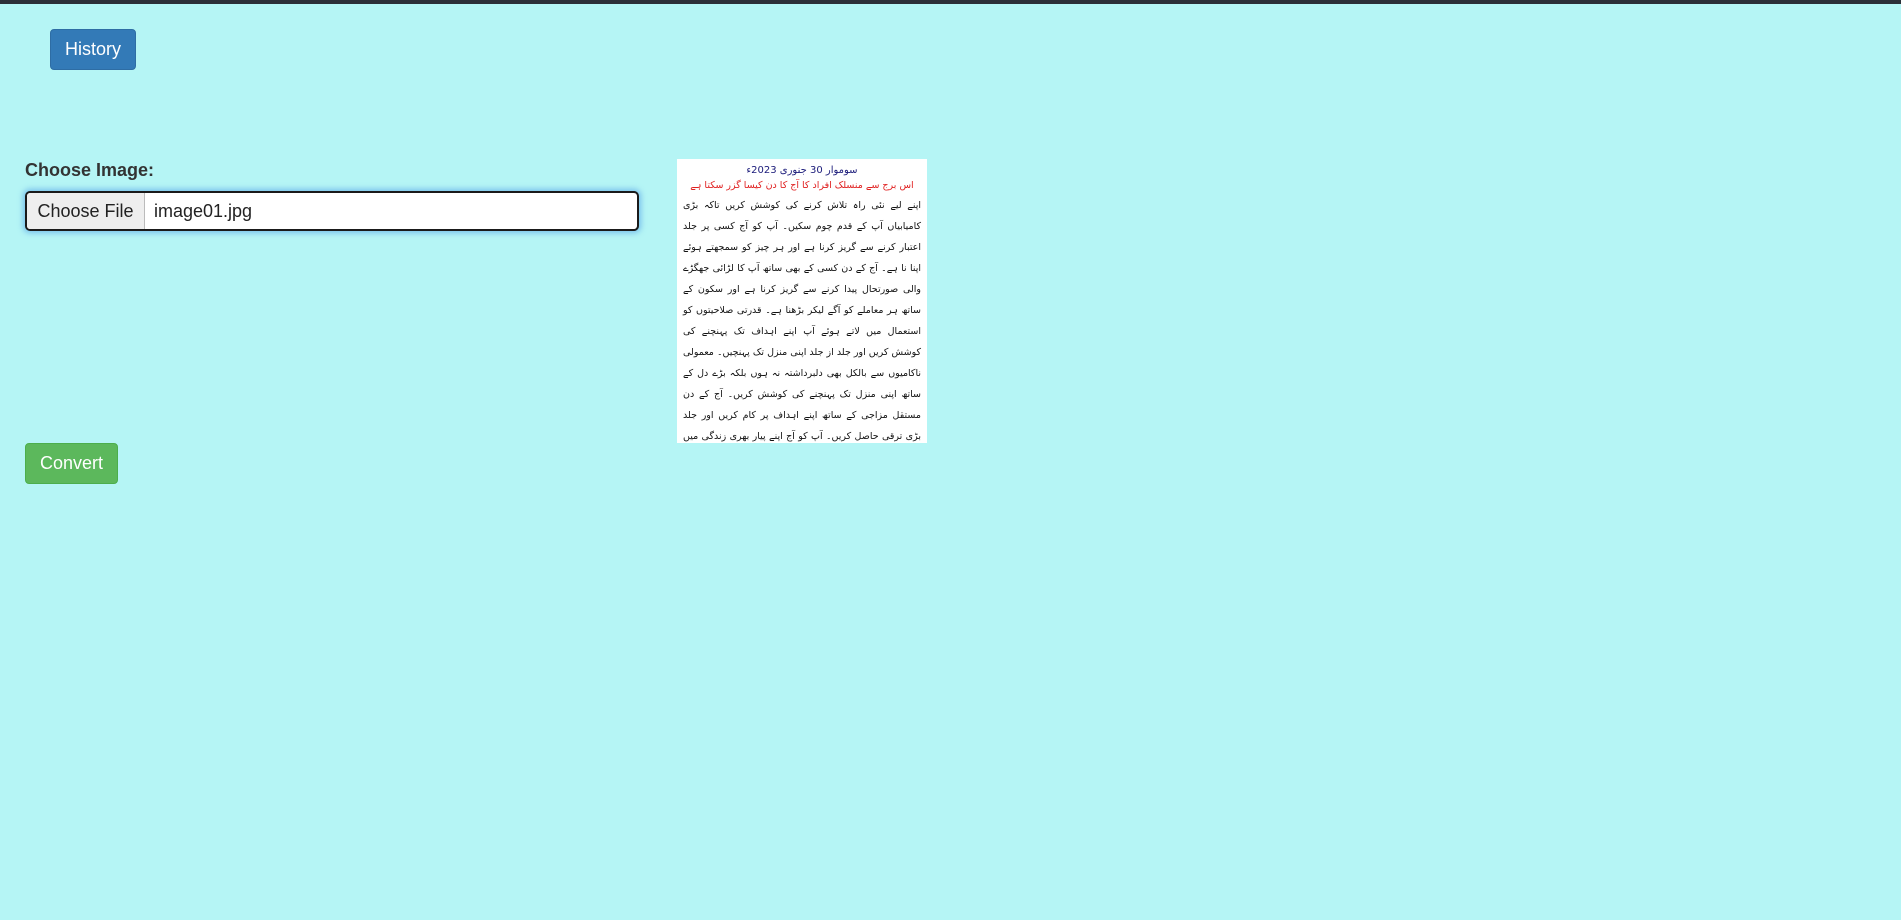  What do you see at coordinates (90, 170) in the screenshot?
I see `choose-image-label: Choose Image:` at bounding box center [90, 170].